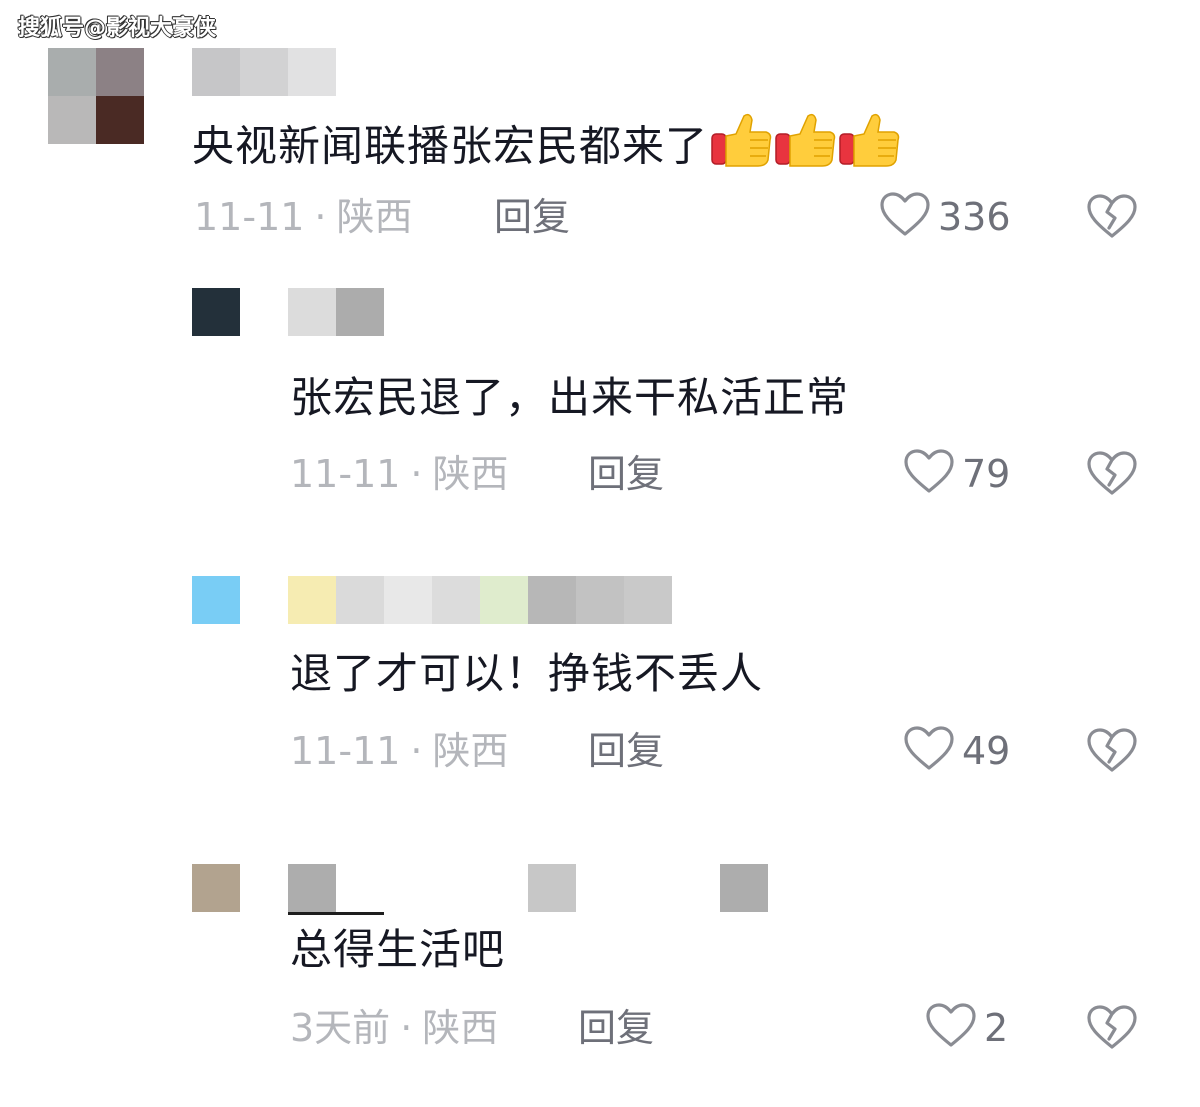 The width and height of the screenshot is (1200, 1107). What do you see at coordinates (974, 217) in the screenshot?
I see `like-count: 336` at bounding box center [974, 217].